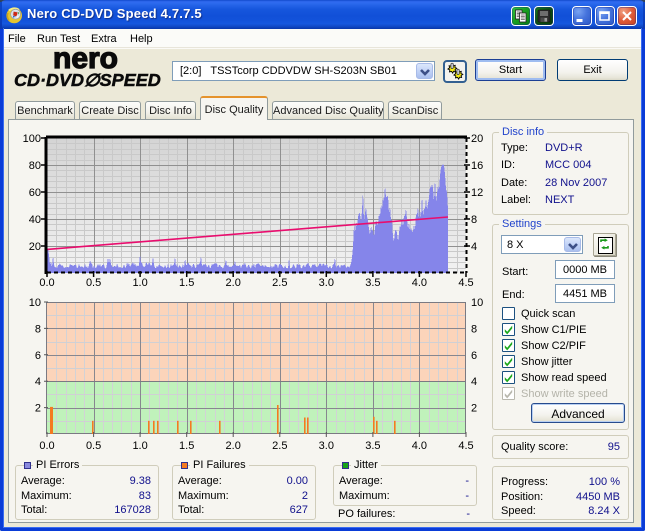 The image size is (645, 531). Describe the element at coordinates (477, 193) in the screenshot. I see `svg-text: 12` at that location.